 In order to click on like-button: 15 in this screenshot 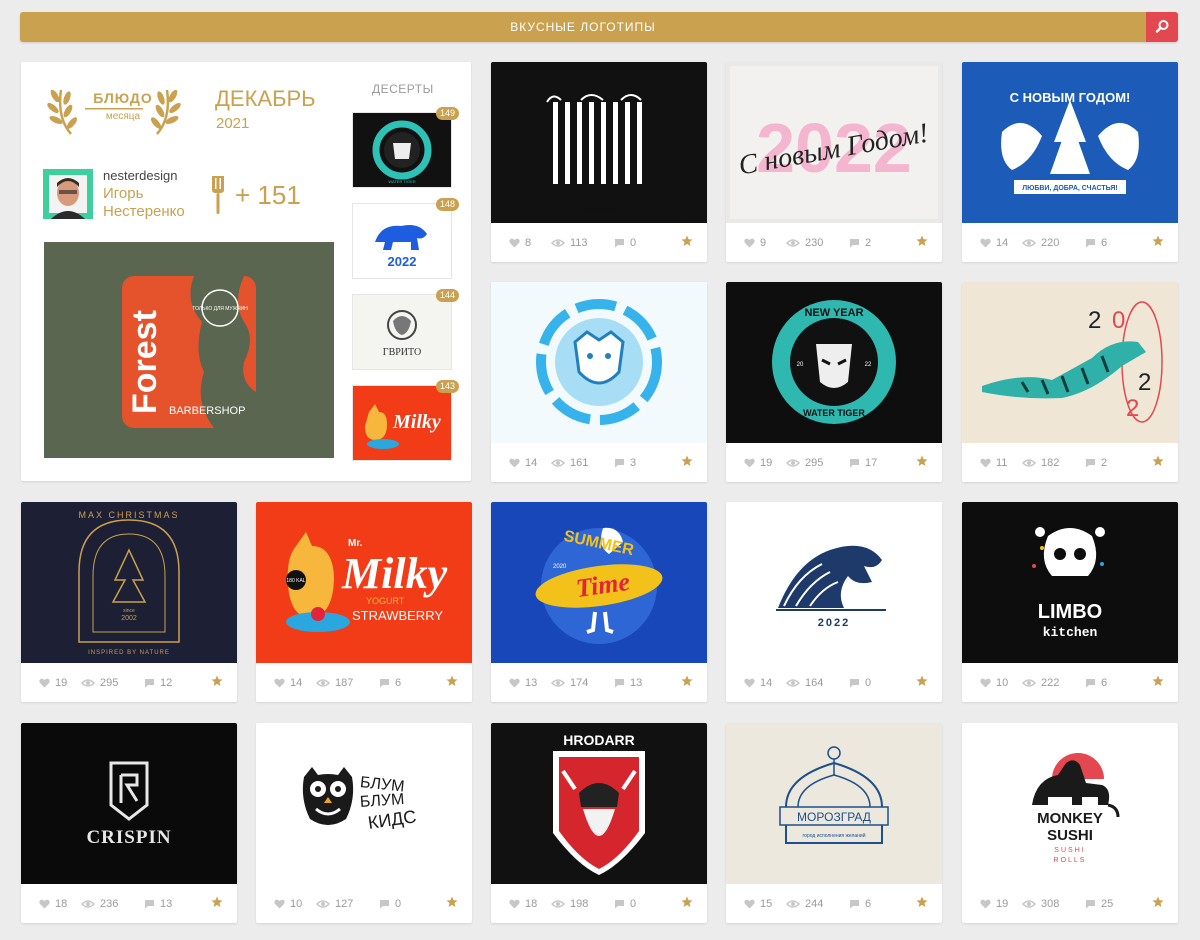, I will do `click(758, 904)`.